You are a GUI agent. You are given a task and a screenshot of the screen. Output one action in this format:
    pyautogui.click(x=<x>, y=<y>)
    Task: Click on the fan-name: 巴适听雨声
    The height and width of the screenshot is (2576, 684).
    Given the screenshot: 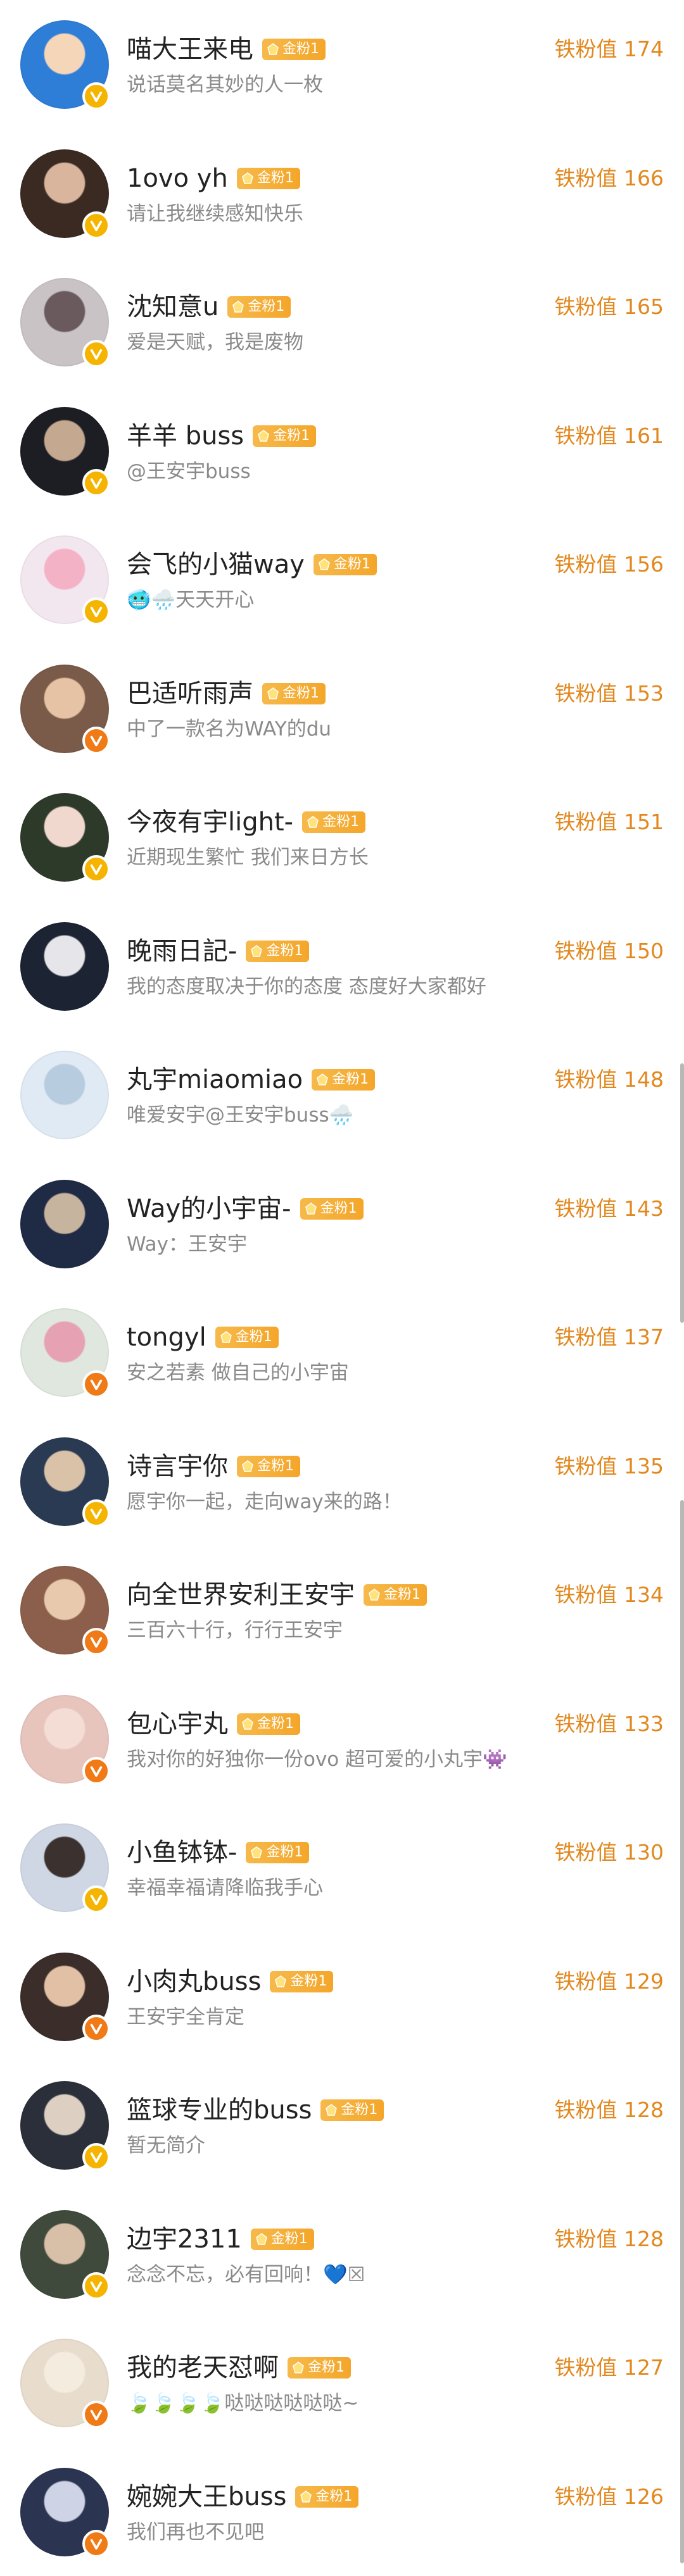 What is the action you would take?
    pyautogui.click(x=190, y=693)
    